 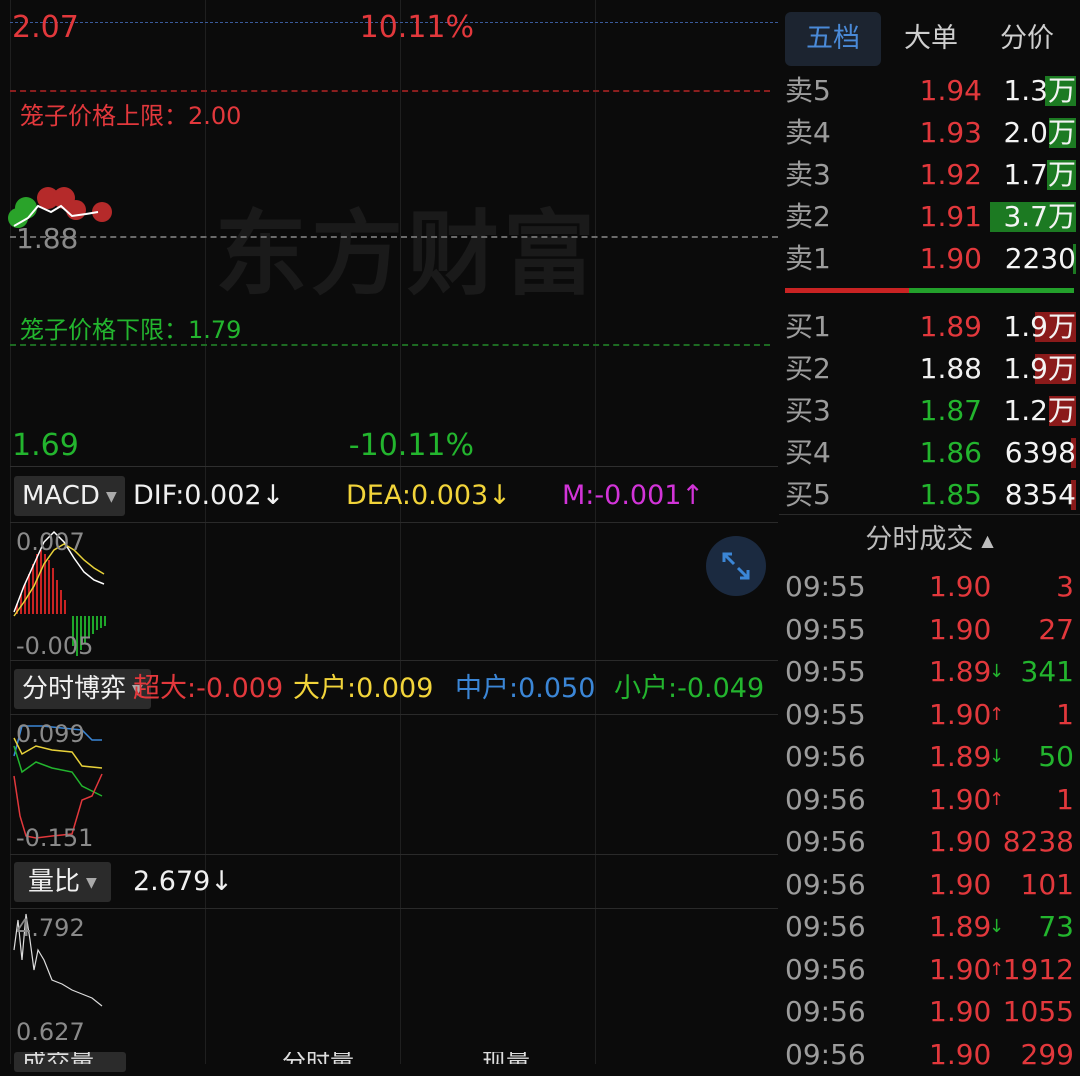 What do you see at coordinates (929, 540) in the screenshot?
I see `trades-header: 分时成交 ▲` at bounding box center [929, 540].